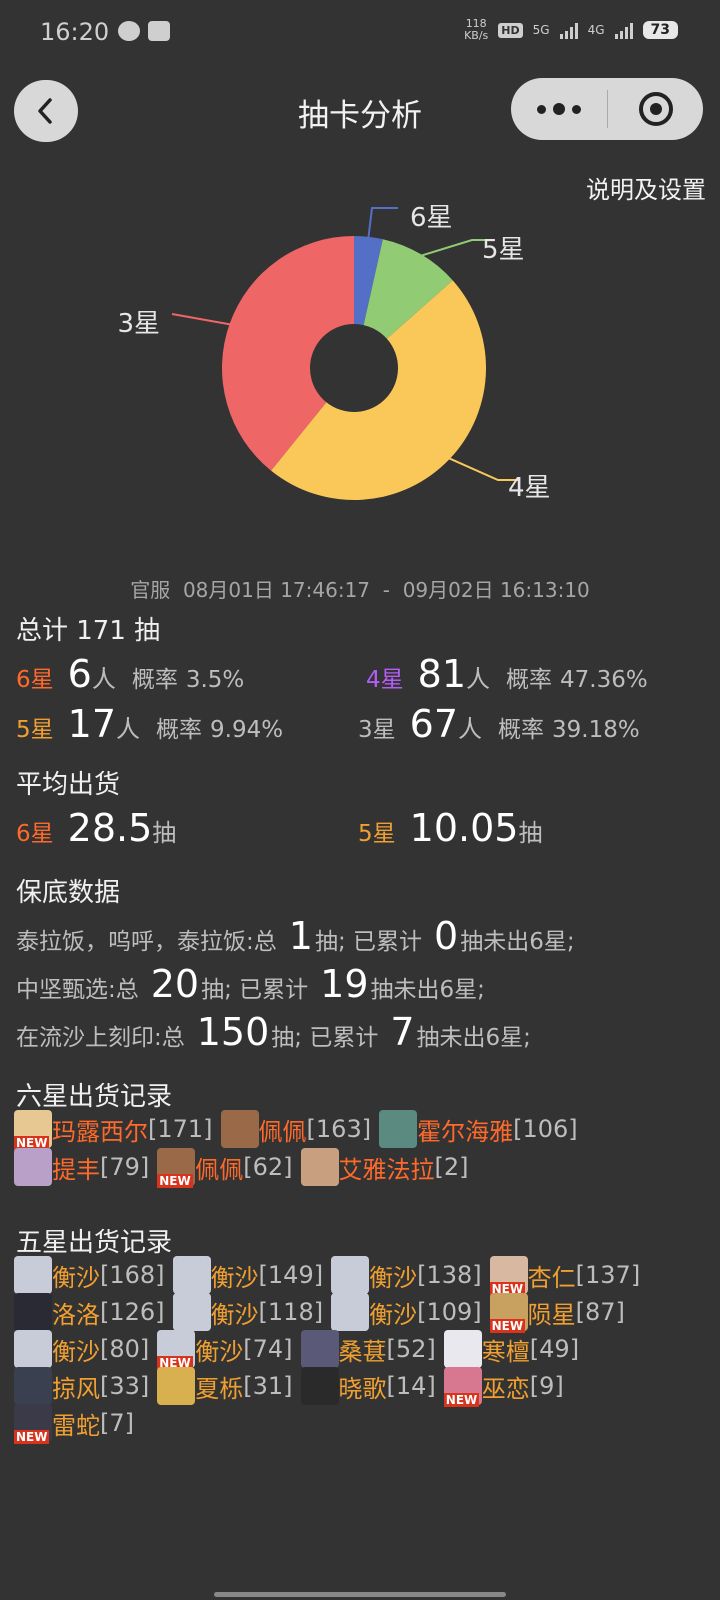 The width and height of the screenshot is (720, 1600). What do you see at coordinates (451, 1167) in the screenshot?
I see `pull-count: [2]` at bounding box center [451, 1167].